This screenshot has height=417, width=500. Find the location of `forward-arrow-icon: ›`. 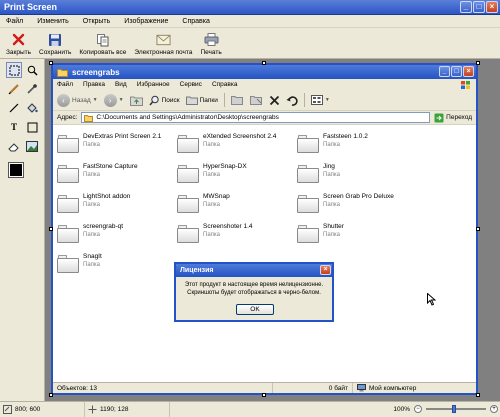

forward-arrow-icon: › is located at coordinates (110, 100).